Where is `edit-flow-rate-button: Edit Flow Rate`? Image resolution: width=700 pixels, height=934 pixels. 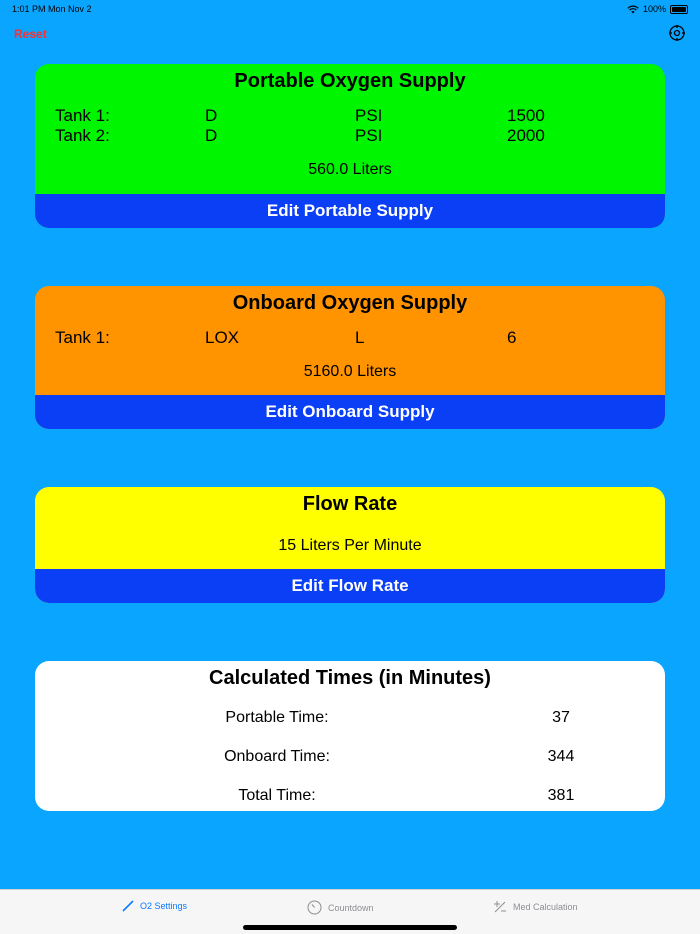
edit-flow-rate-button: Edit Flow Rate is located at coordinates (350, 586).